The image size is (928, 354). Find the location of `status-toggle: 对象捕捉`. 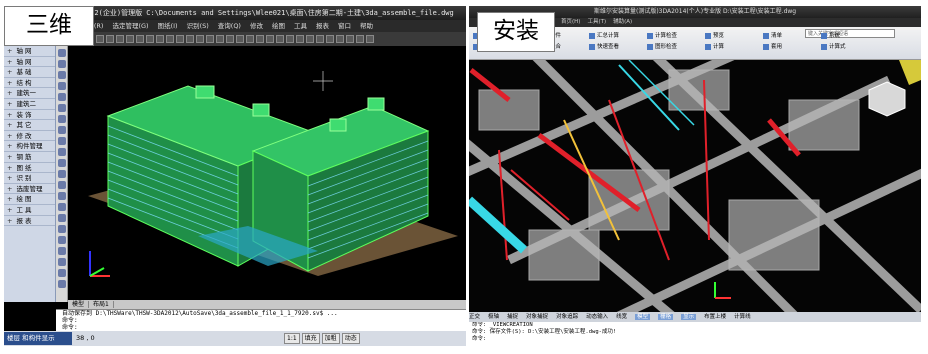

status-toggle: 对象捕捉 is located at coordinates (537, 317).